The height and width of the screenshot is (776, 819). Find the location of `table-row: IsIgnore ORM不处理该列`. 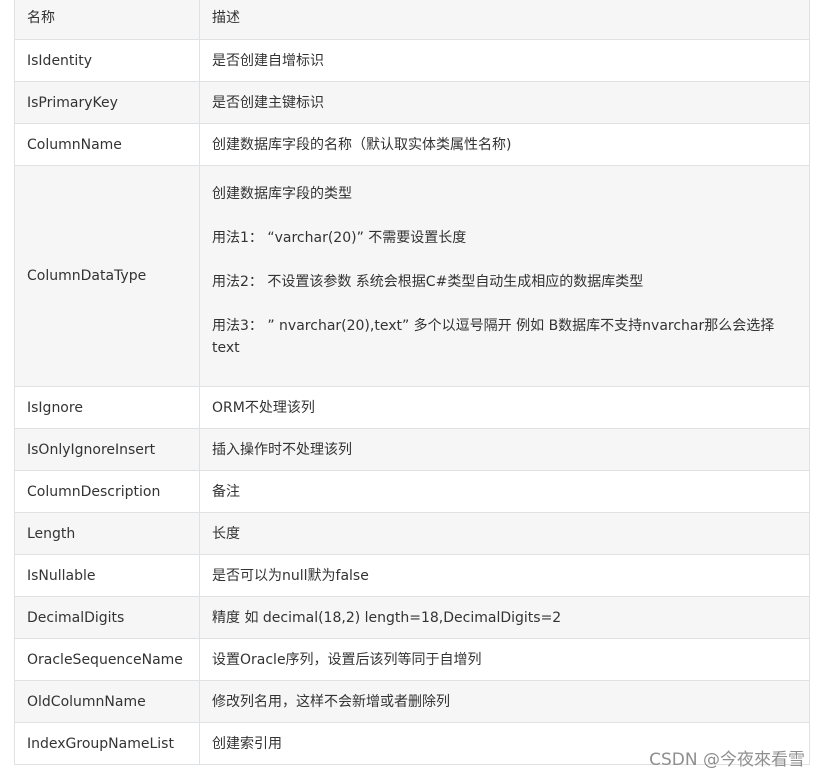

table-row: IsIgnore ORM不处理该列 is located at coordinates (412, 407).